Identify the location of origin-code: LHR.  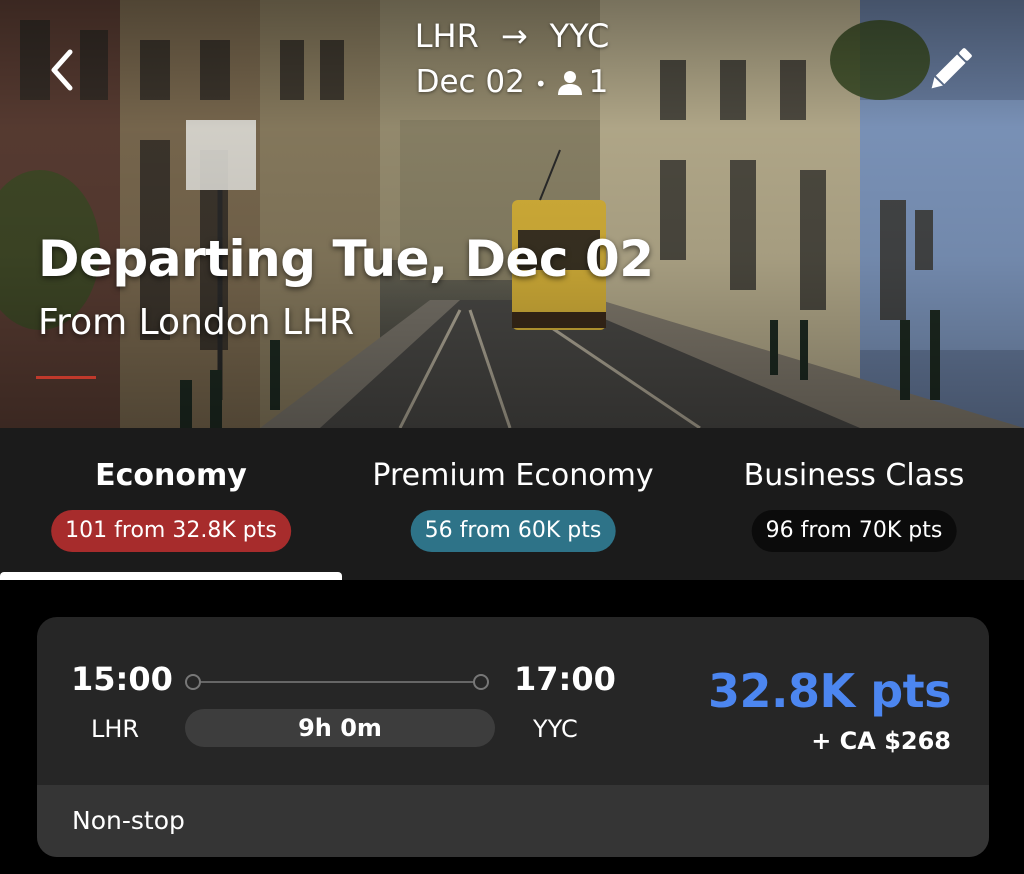
(446, 36).